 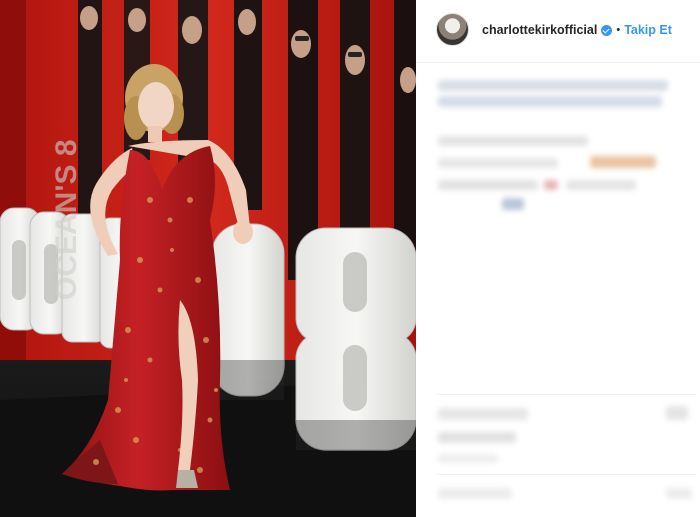 I want to click on post-header: charlottekirkofficial • Takip Et, so click(x=558, y=31).